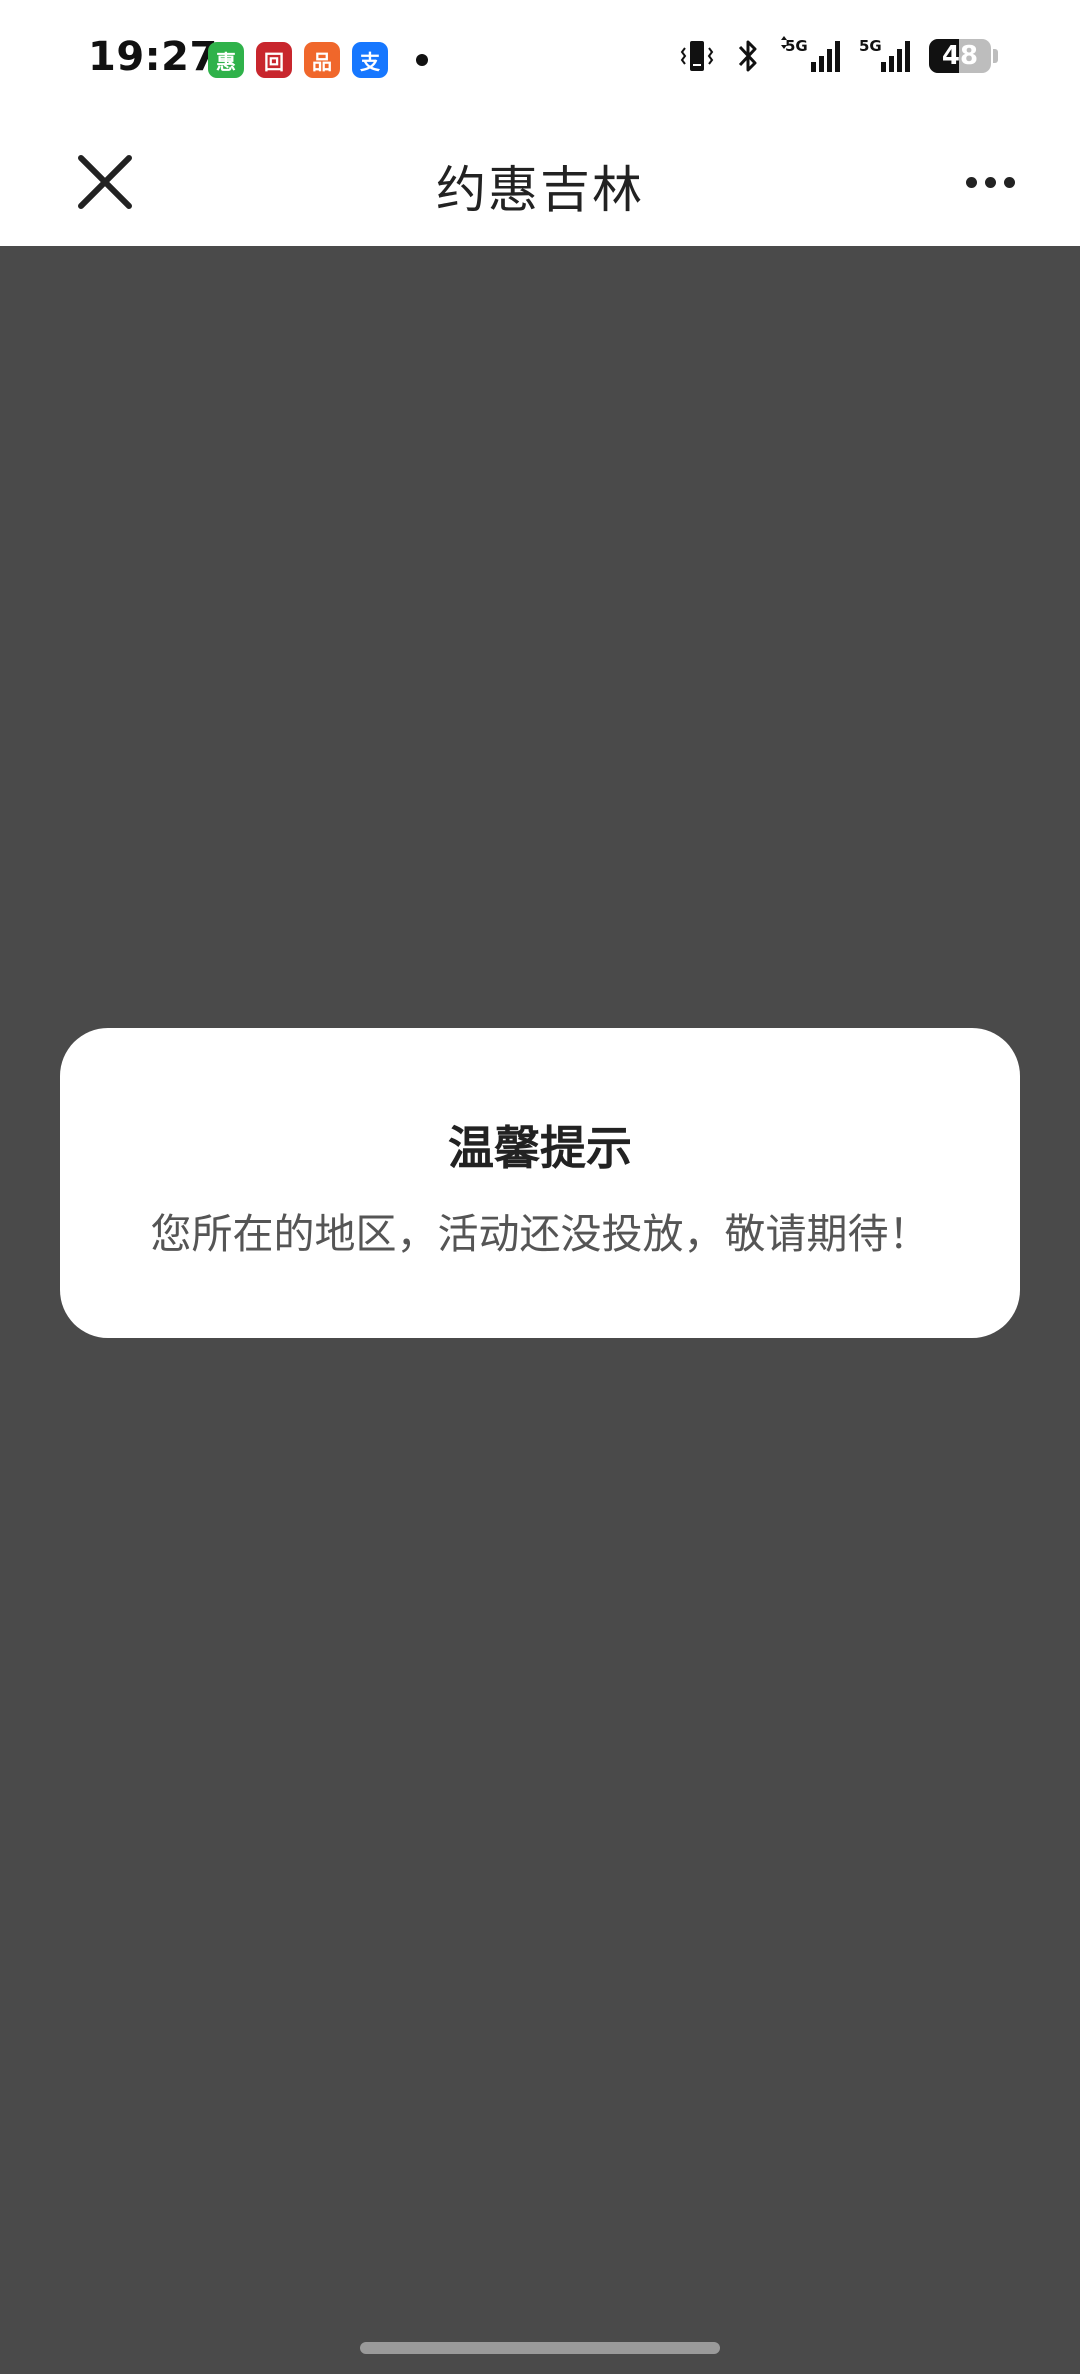 This screenshot has width=1080, height=2374. I want to click on home-indicator, so click(540, 2348).